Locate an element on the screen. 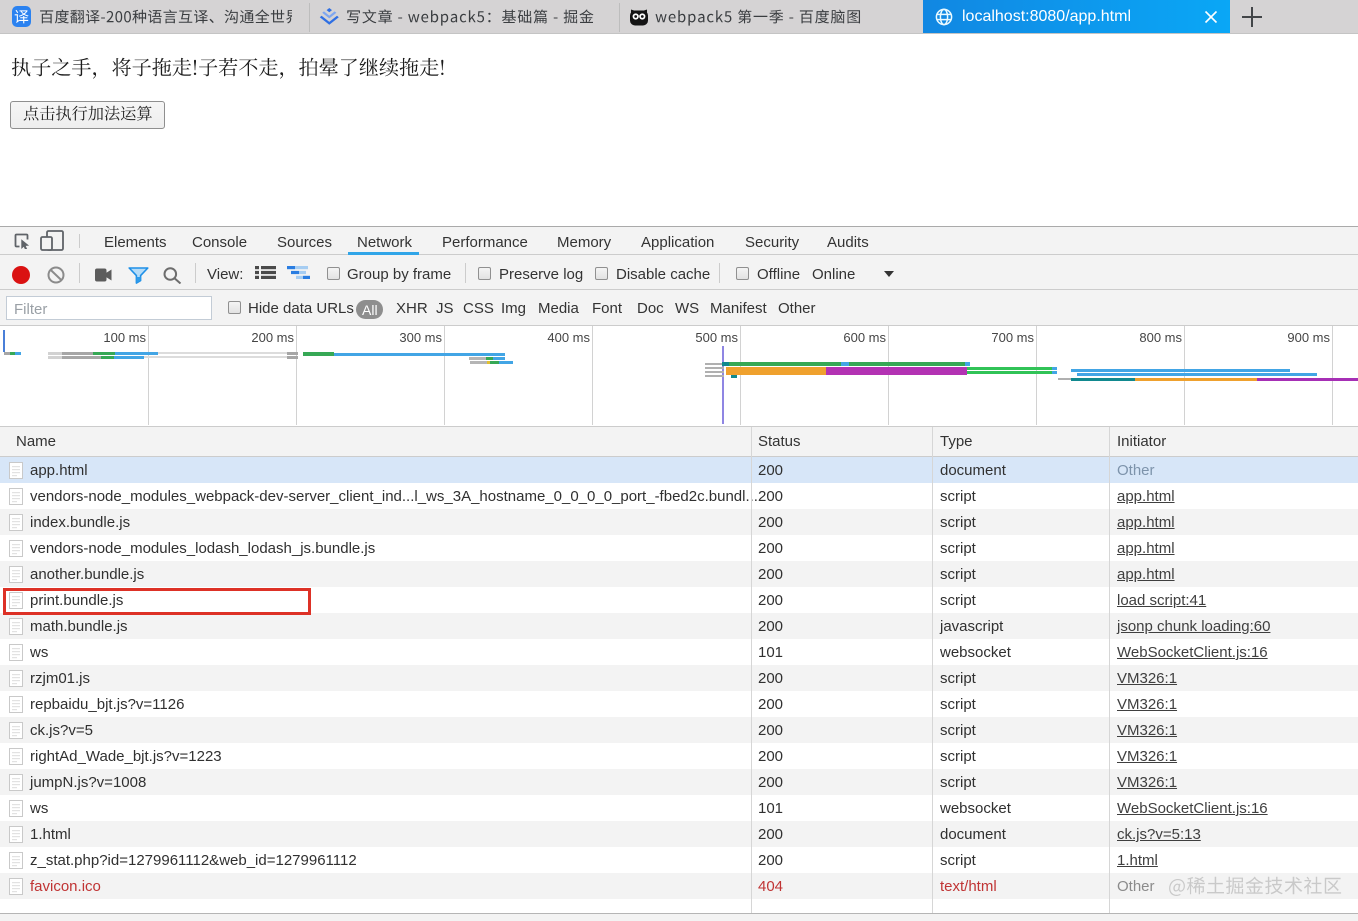  svg-text: 500 ms is located at coordinates (716, 337).